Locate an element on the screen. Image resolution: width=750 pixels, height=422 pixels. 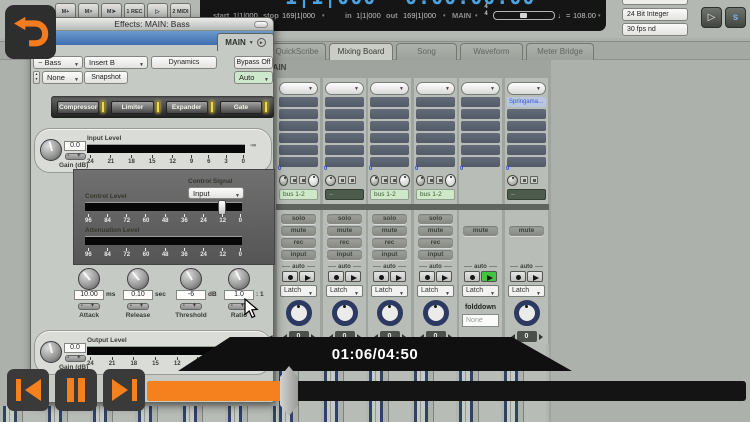
framerate-dropdown: 30 fps nd is located at coordinates (655, 29).